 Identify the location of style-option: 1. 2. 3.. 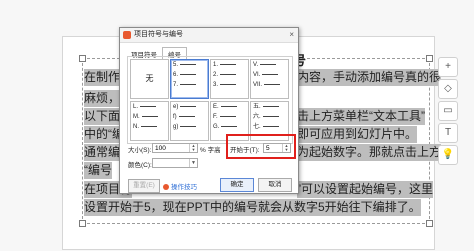
(229, 79).